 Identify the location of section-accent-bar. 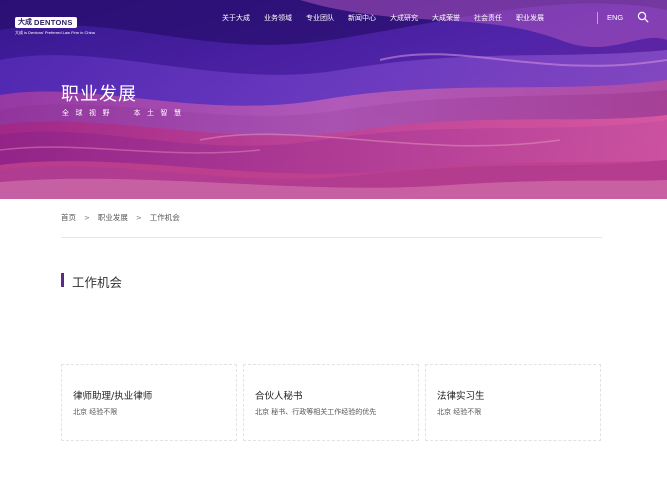
(62, 280).